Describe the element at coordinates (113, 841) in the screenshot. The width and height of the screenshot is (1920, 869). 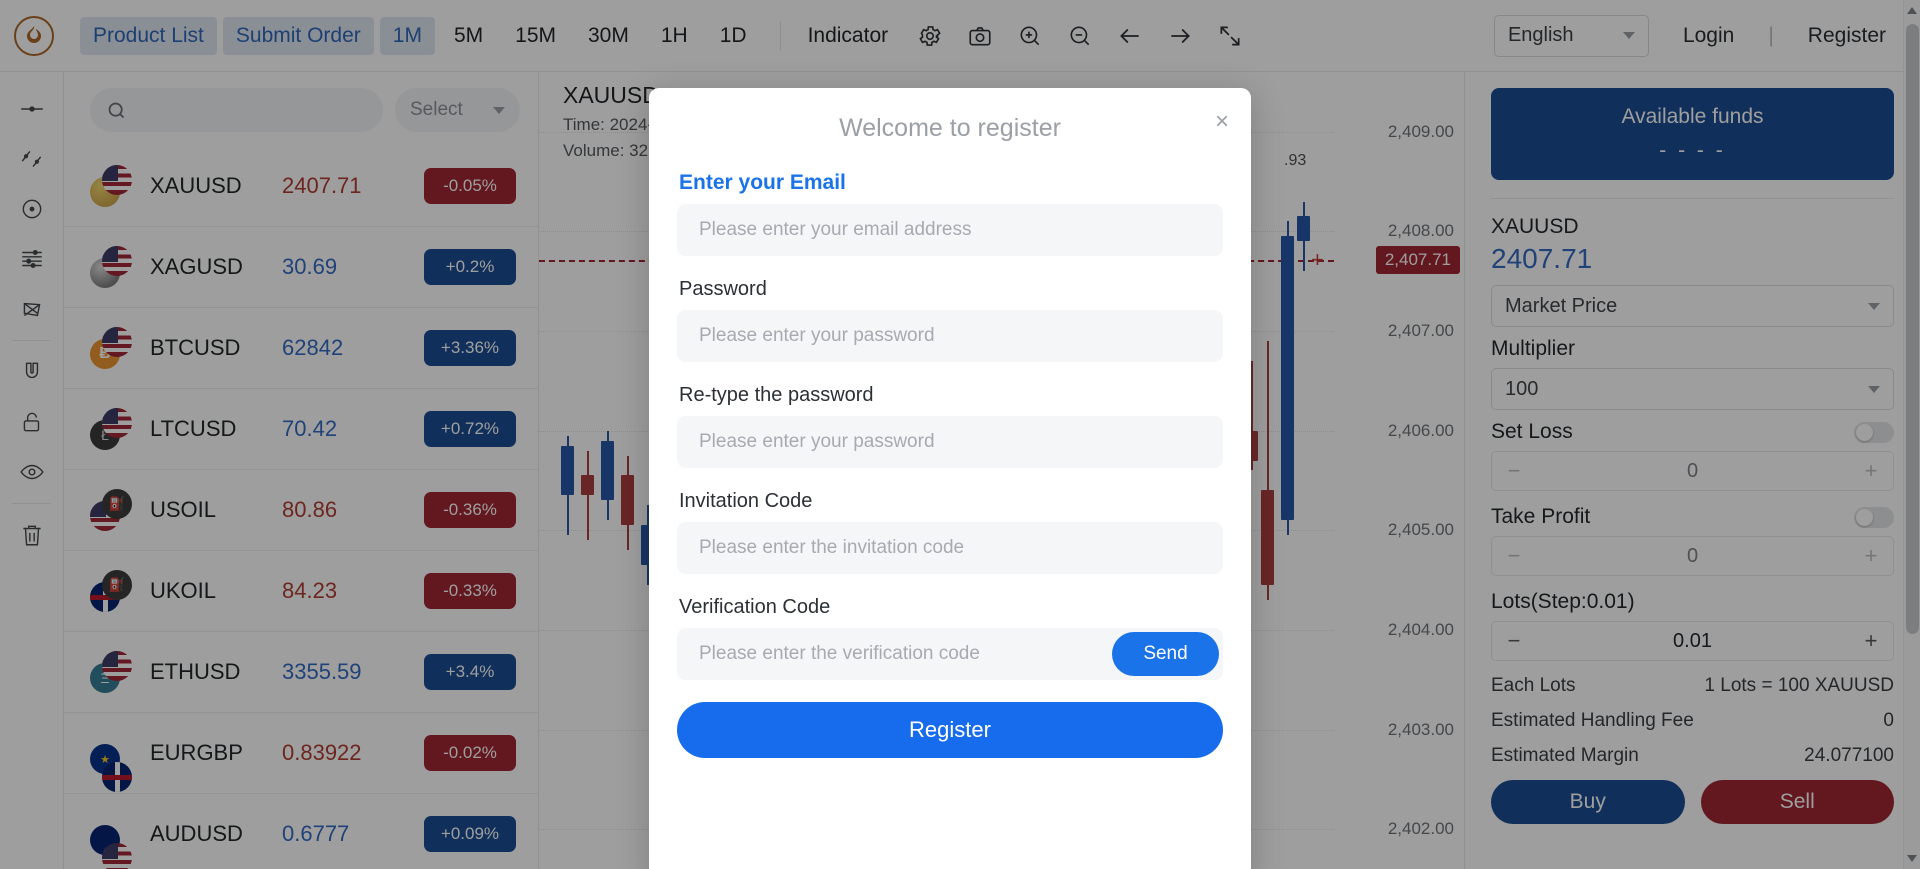
I see `symbol-flags` at that location.